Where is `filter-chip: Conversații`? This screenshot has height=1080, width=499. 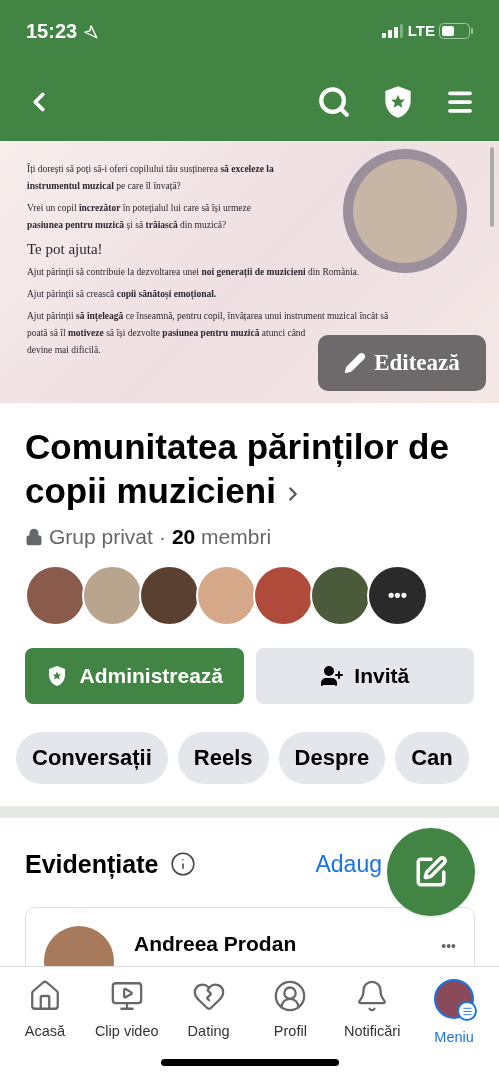
filter-chip: Conversații is located at coordinates (92, 757).